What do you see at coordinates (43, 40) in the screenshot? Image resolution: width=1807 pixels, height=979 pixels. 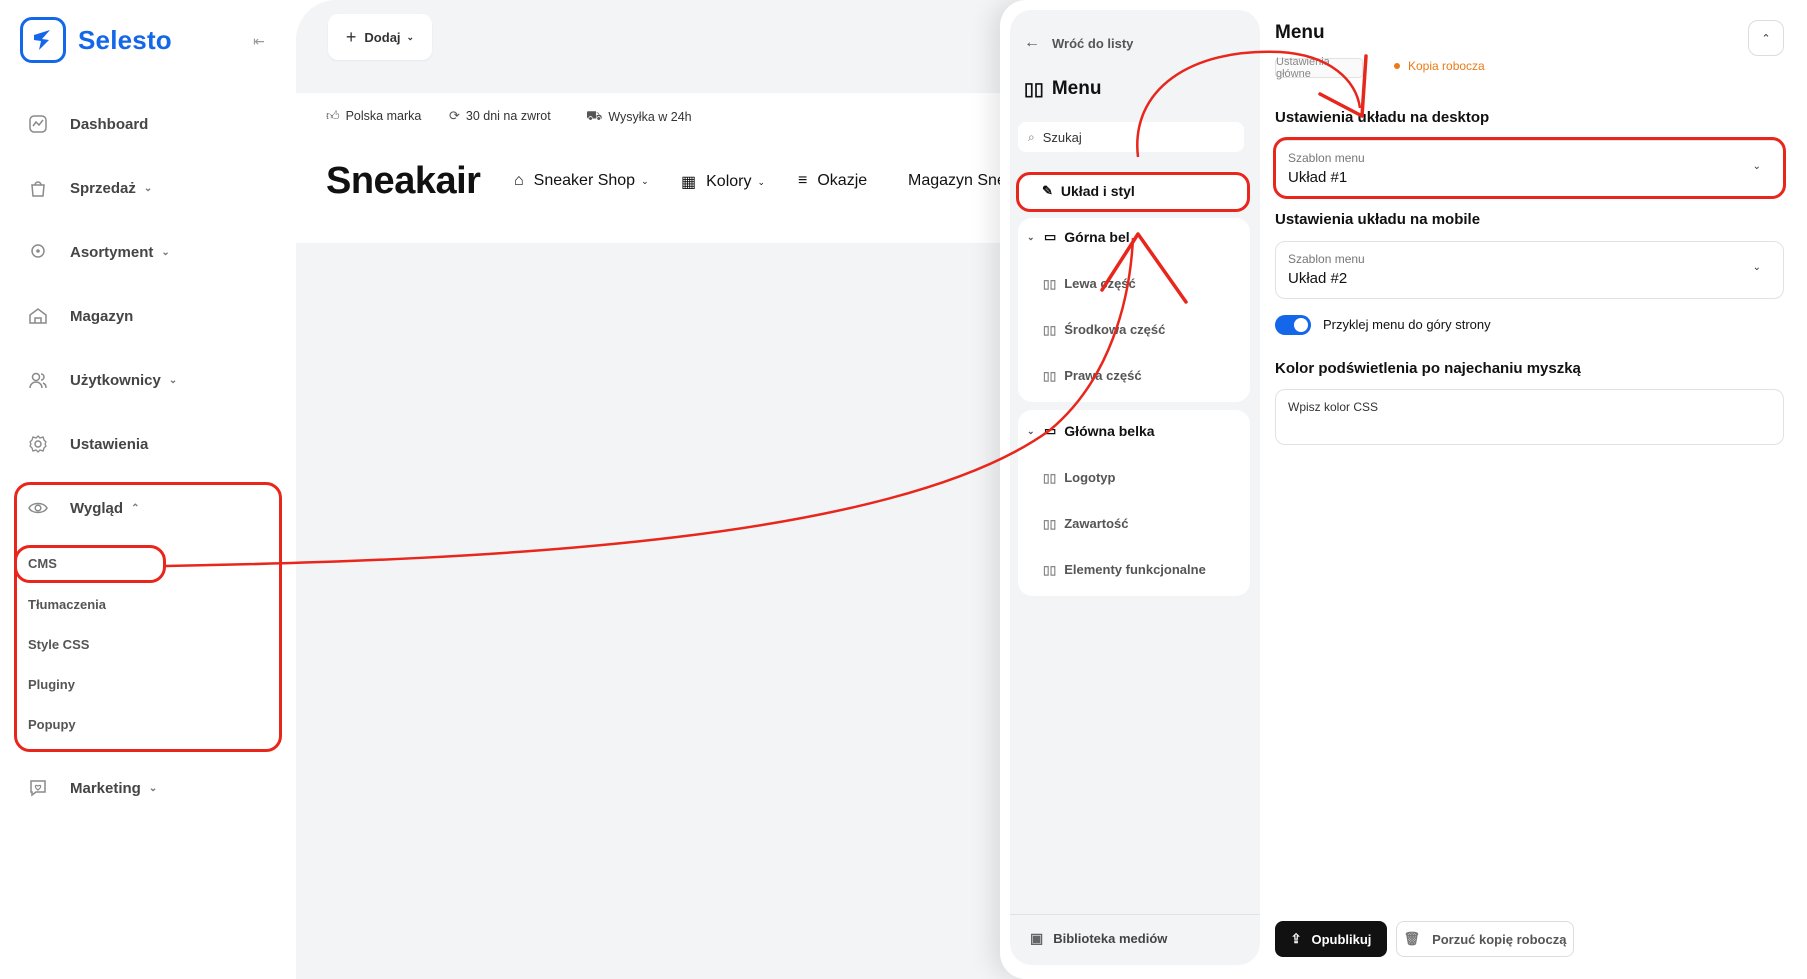 I see `selesto-logo-icon` at bounding box center [43, 40].